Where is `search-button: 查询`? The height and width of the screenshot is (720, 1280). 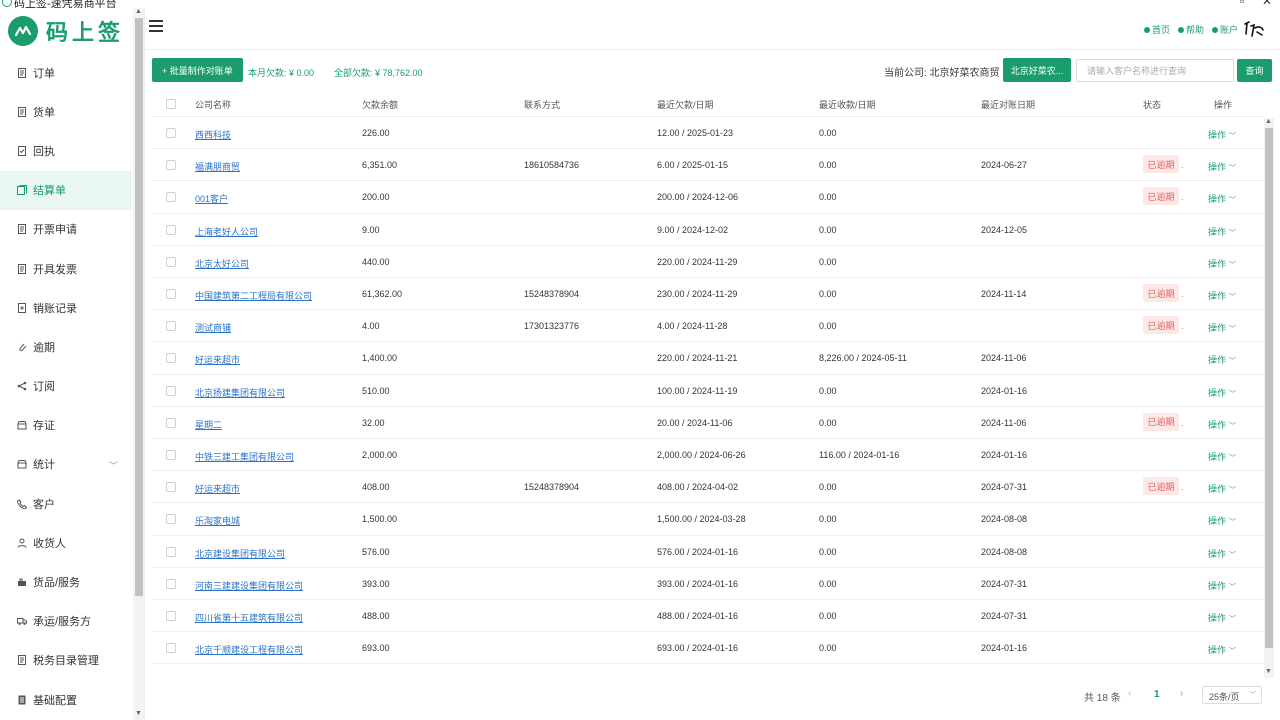 search-button: 查询 is located at coordinates (1254, 70).